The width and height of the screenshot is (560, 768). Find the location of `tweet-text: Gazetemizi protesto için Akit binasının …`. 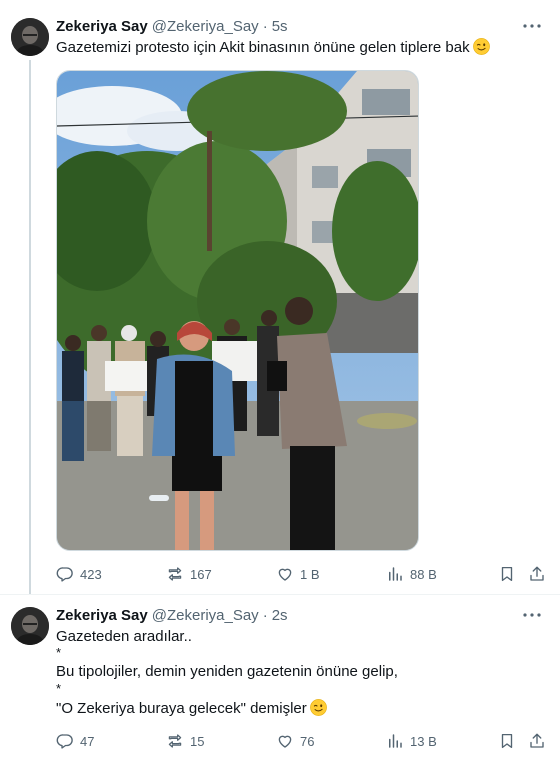

tweet-text: Gazetemizi protesto için Akit binasının … is located at coordinates (273, 48).